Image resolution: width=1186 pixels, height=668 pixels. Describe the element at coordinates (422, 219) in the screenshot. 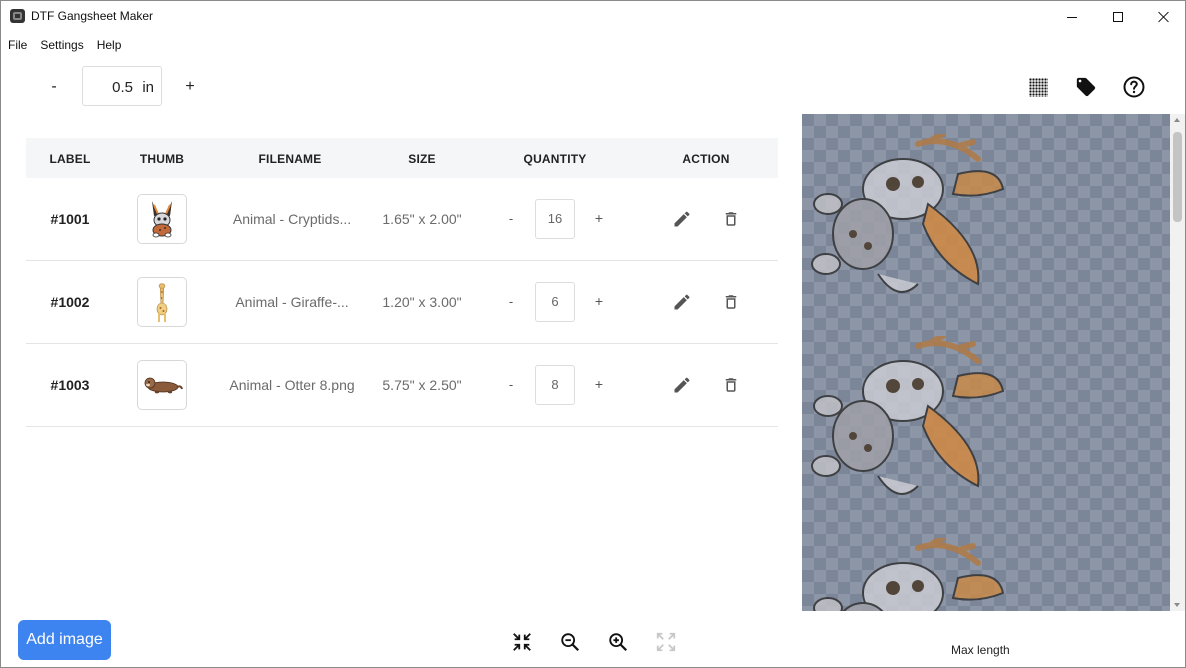

I see `row-size: 1.65" x 2.00"` at that location.